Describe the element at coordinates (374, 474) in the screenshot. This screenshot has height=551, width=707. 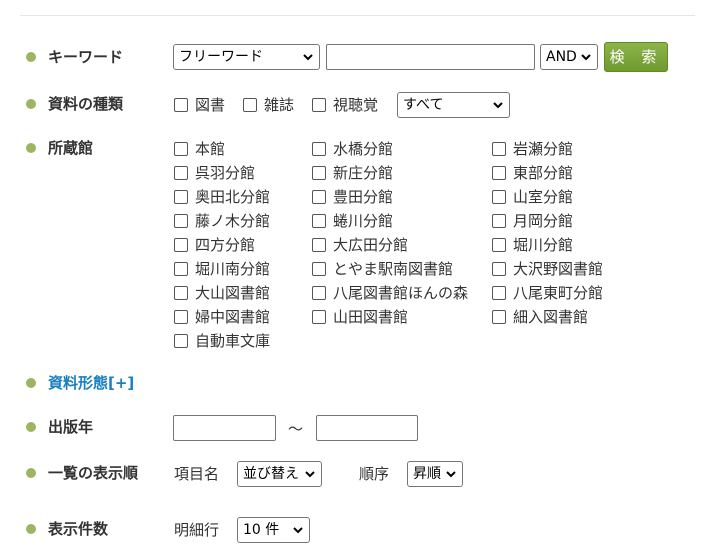
I see `sort-order-label: 順序` at that location.